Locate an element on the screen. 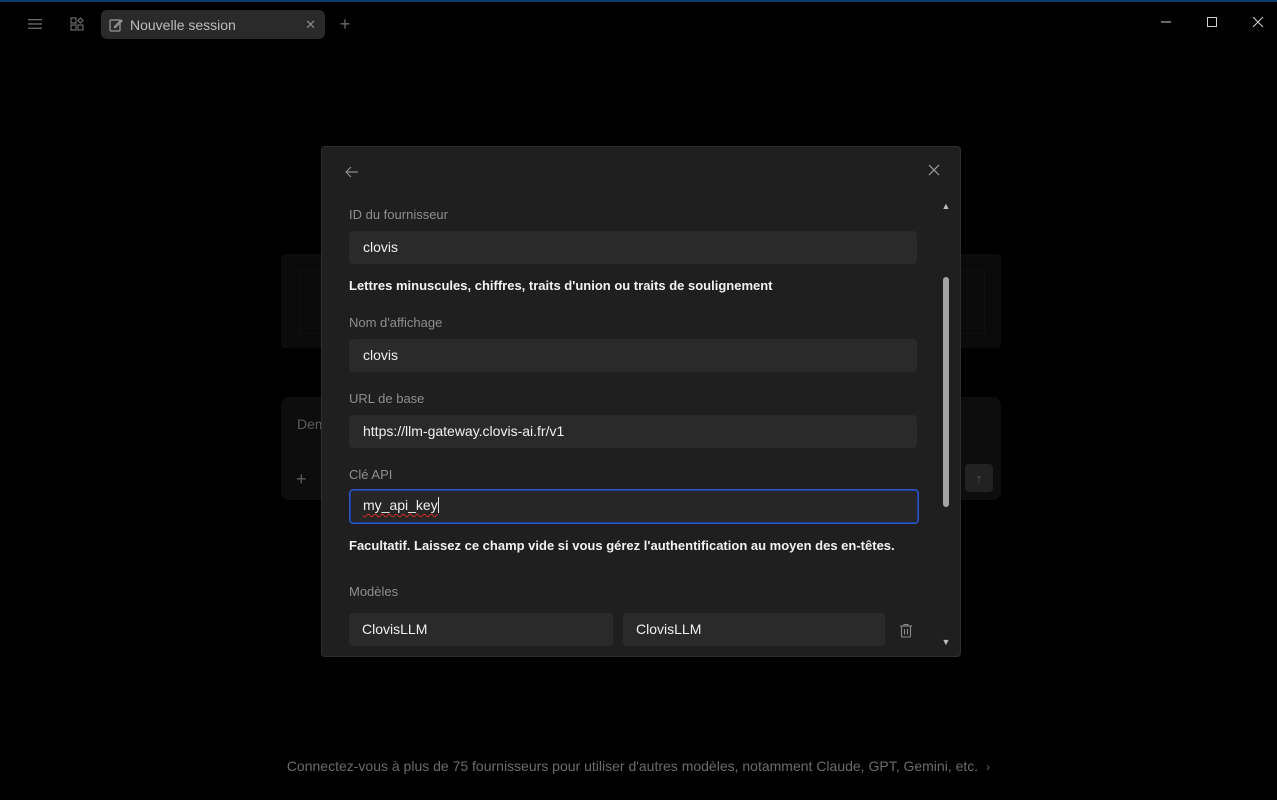  model-name-input: ClovisLLM is located at coordinates (754, 629).